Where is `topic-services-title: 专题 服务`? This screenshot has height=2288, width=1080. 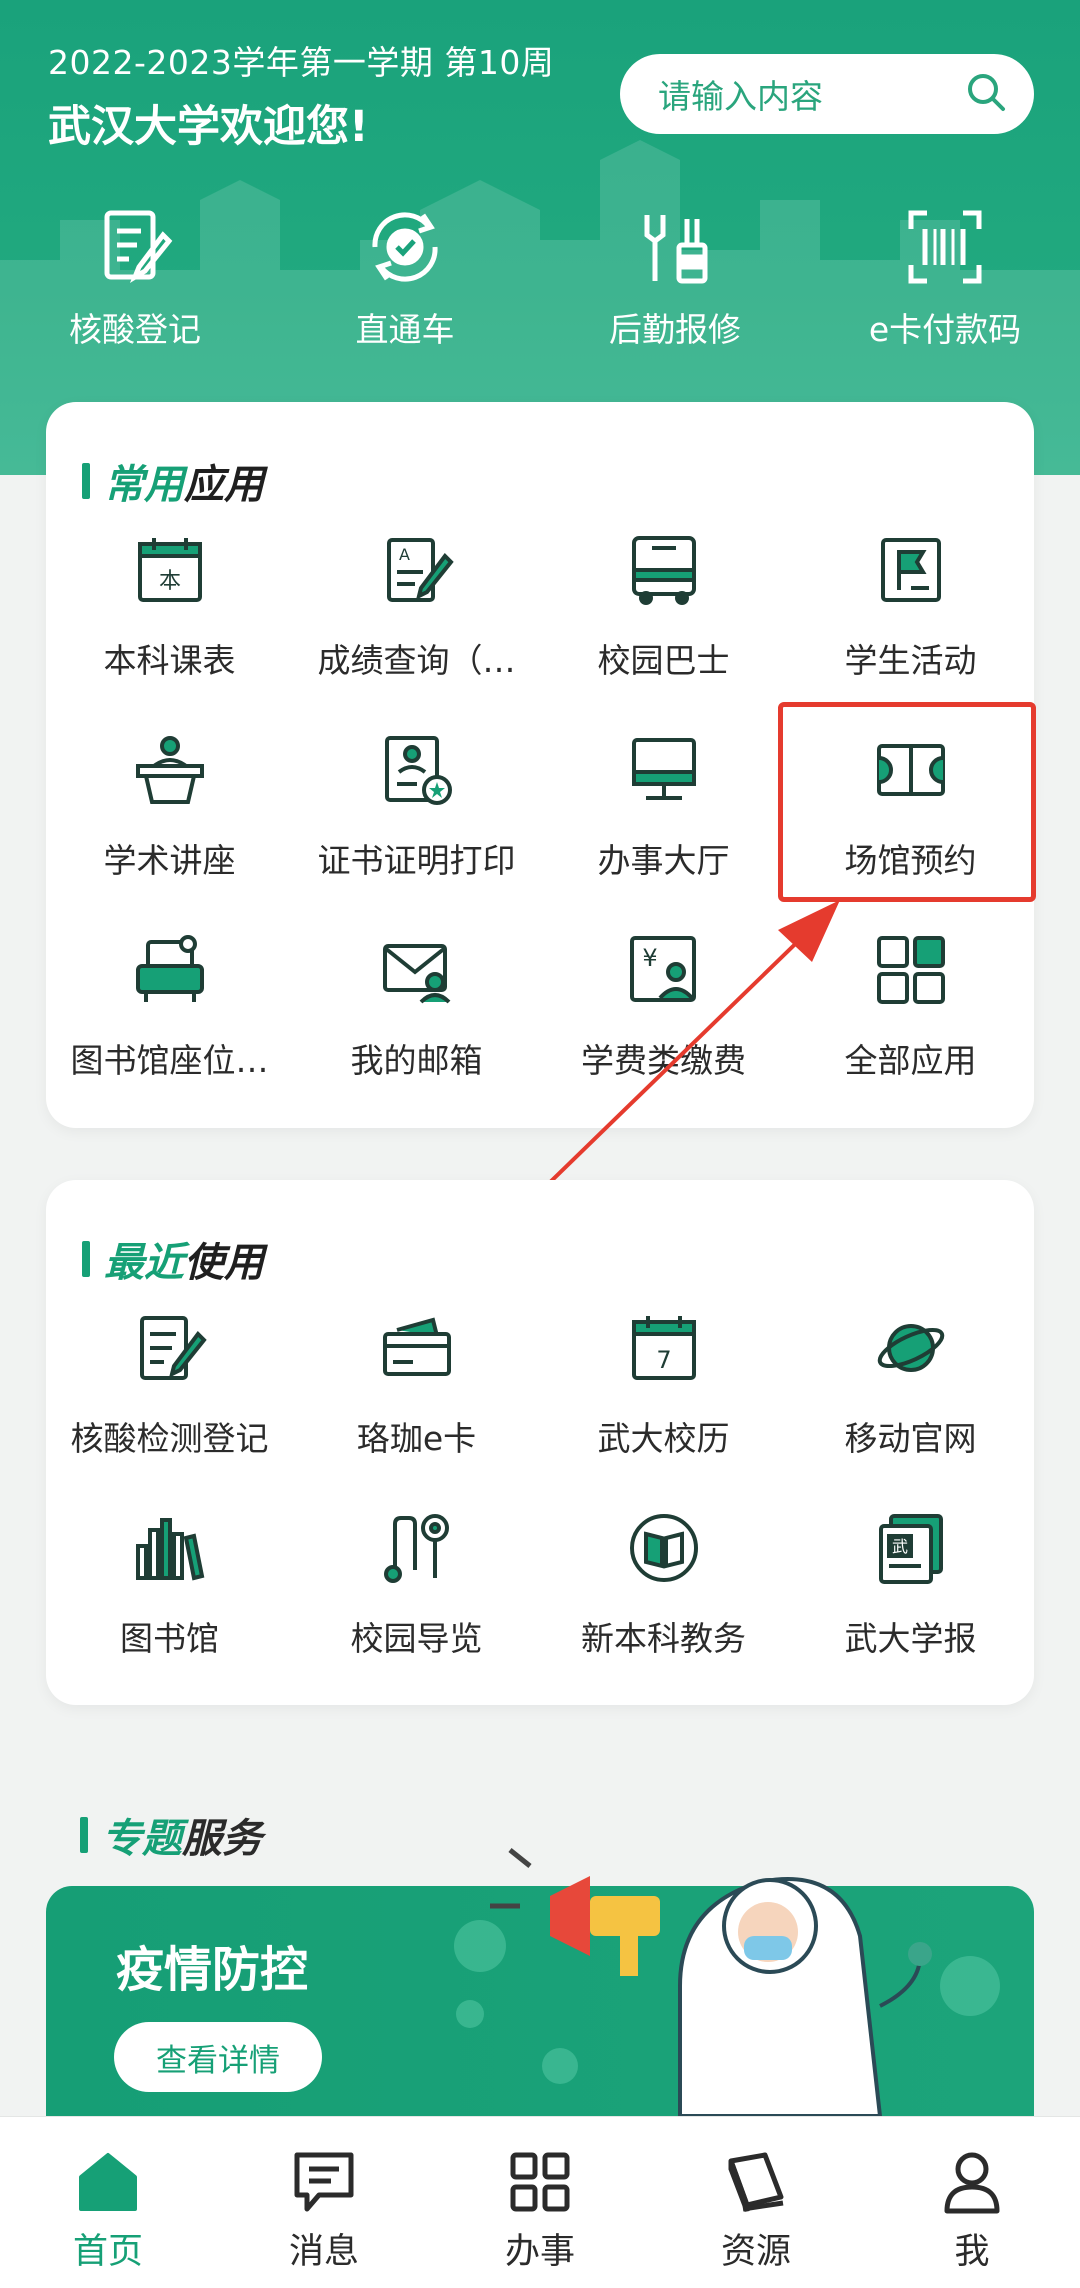 topic-services-title: 专题 服务 is located at coordinates (171, 1835).